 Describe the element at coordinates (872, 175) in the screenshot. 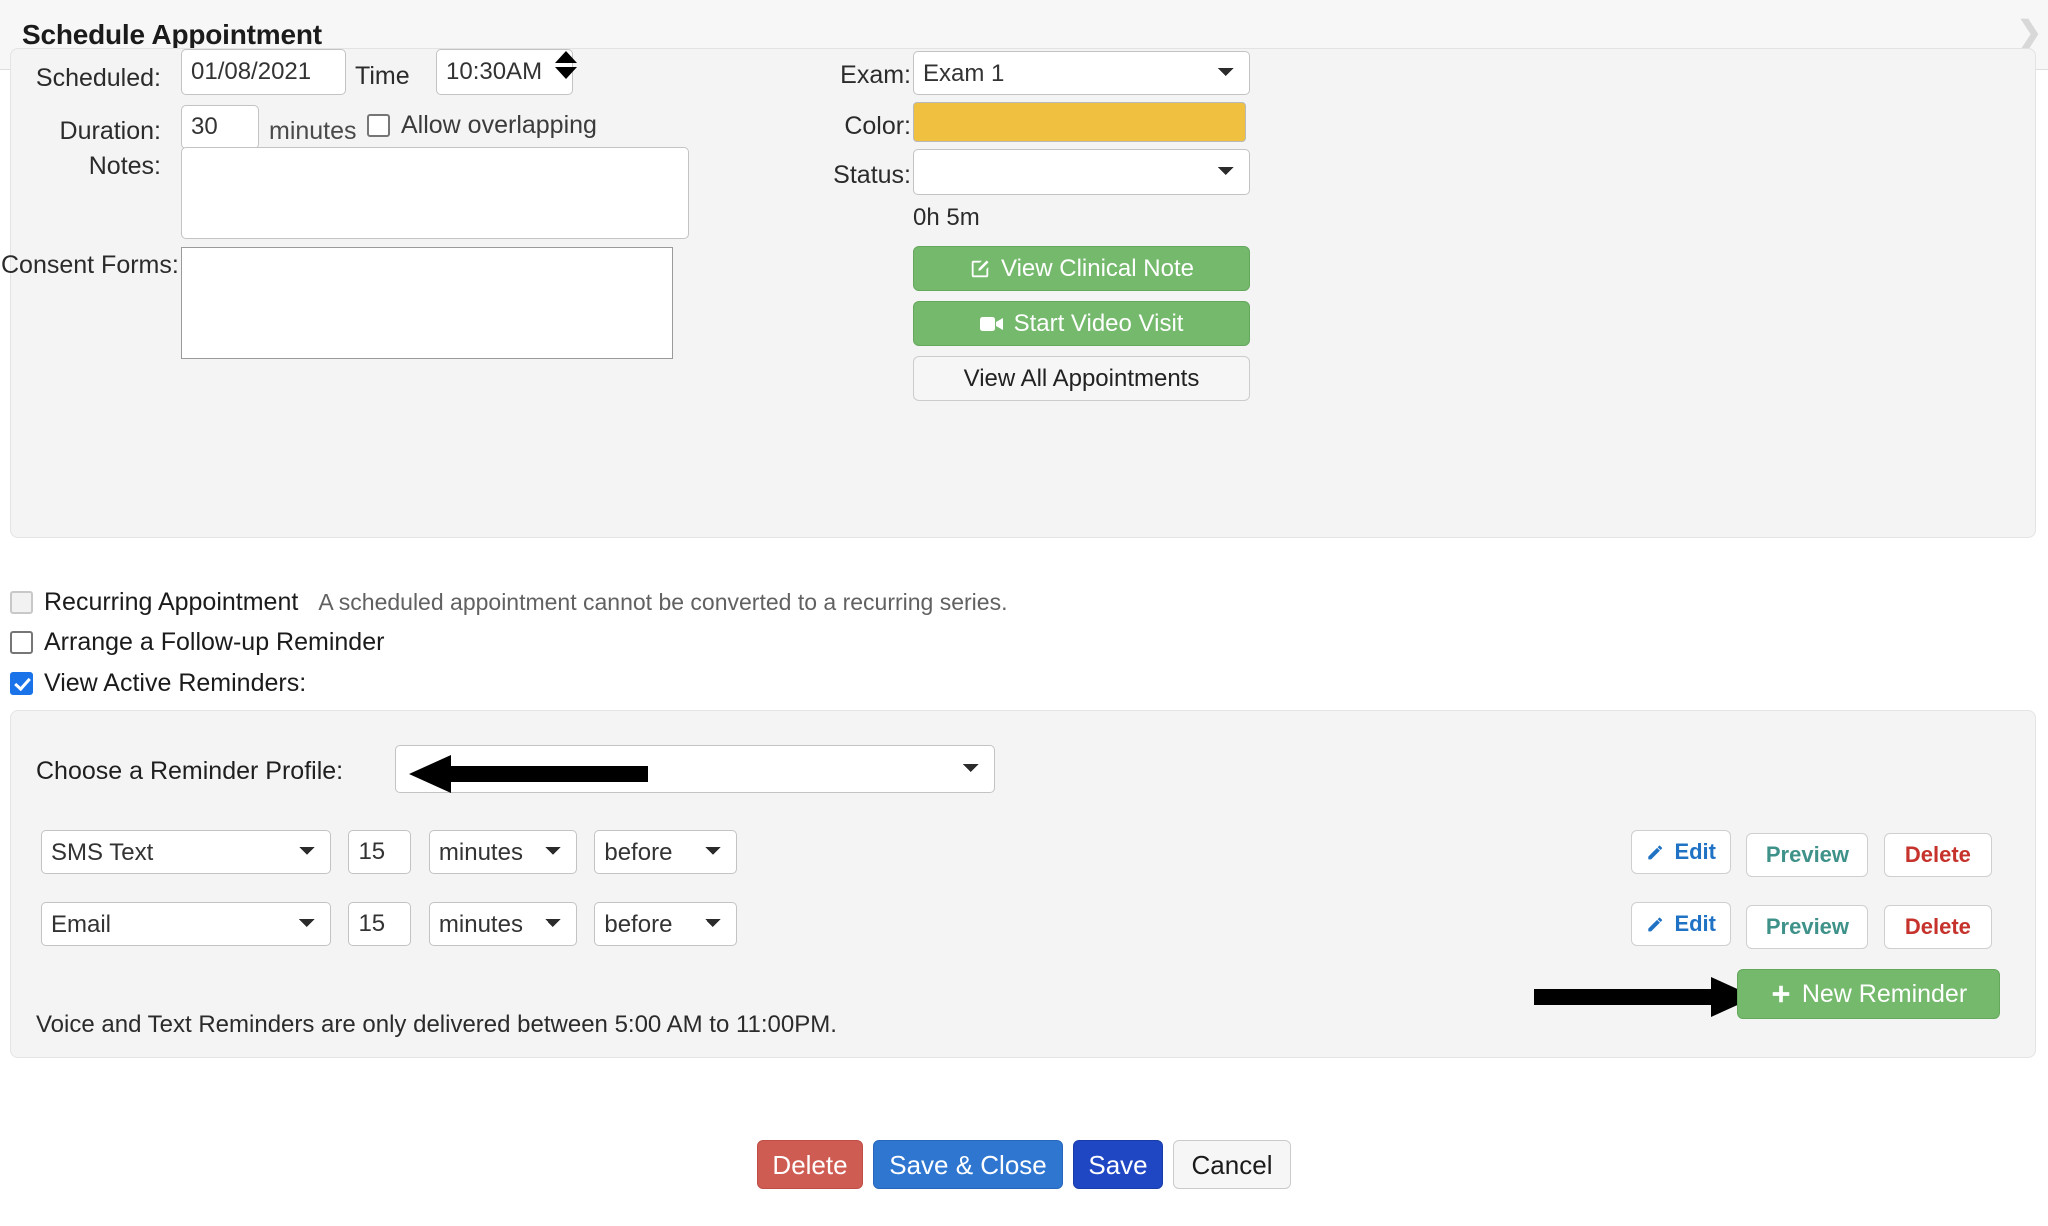

I see `status-label: Status:` at that location.